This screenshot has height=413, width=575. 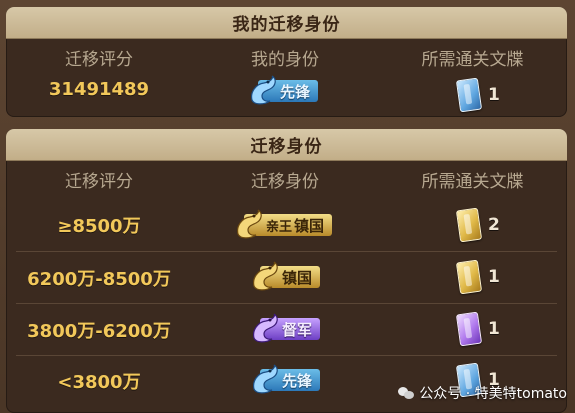 I want to click on row-score: 6200万-8500万, so click(x=99, y=279).